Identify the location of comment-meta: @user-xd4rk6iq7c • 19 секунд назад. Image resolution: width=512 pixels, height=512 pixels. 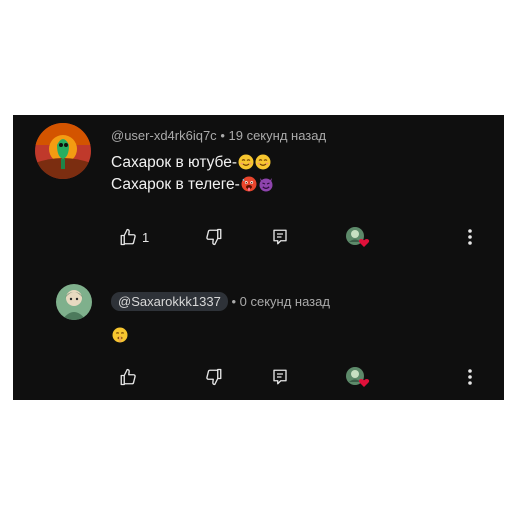
(218, 135).